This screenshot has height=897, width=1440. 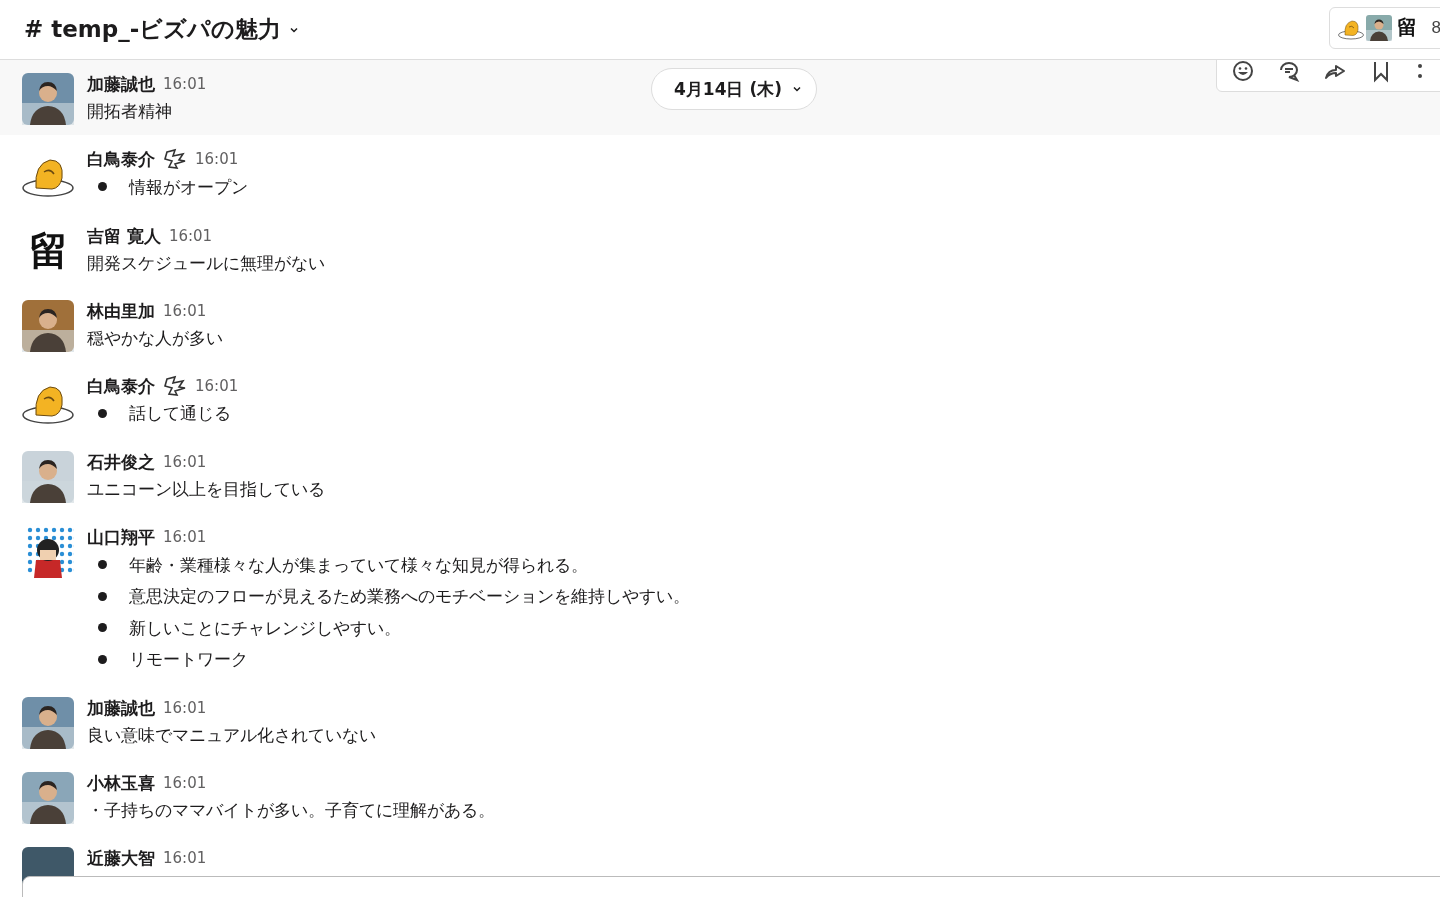 I want to click on message-text: リモートワーク, so click(x=188, y=660).